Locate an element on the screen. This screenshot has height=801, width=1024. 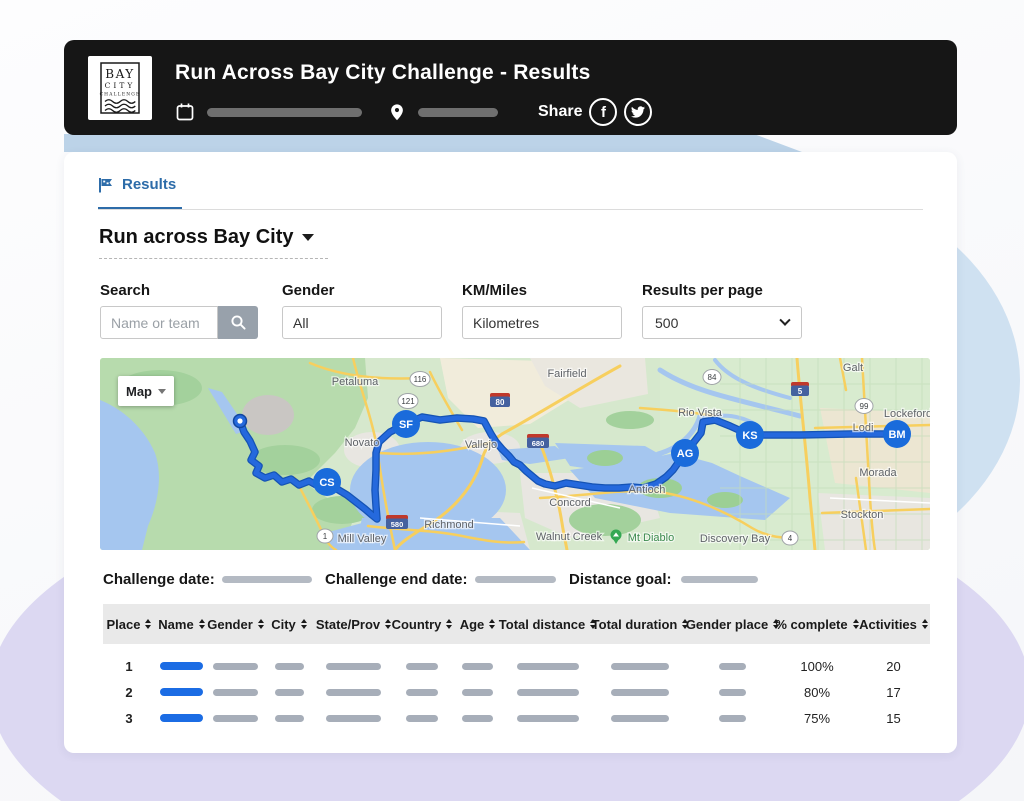
route-start-marker is located at coordinates (240, 421).